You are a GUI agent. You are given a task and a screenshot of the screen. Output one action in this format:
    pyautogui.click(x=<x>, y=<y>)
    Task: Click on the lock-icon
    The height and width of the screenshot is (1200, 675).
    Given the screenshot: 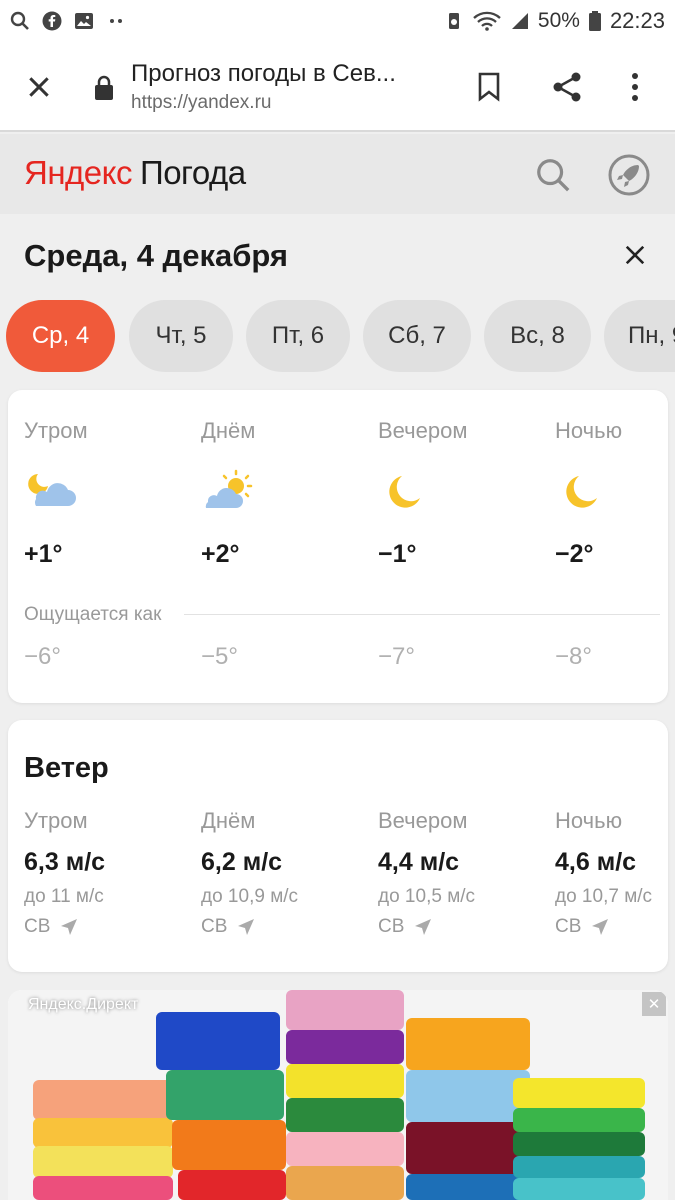 What is the action you would take?
    pyautogui.click(x=104, y=88)
    